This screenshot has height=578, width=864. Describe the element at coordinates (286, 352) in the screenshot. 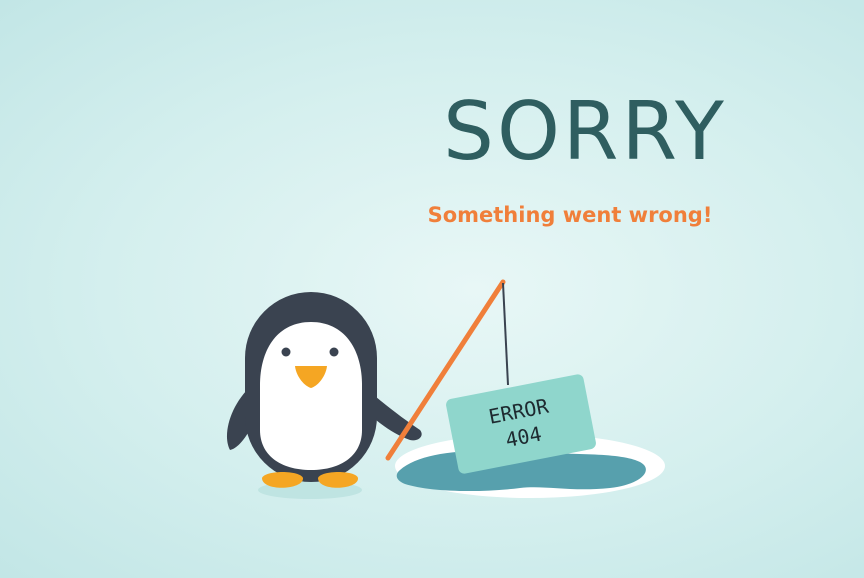

I see `penguin-left-eye` at that location.